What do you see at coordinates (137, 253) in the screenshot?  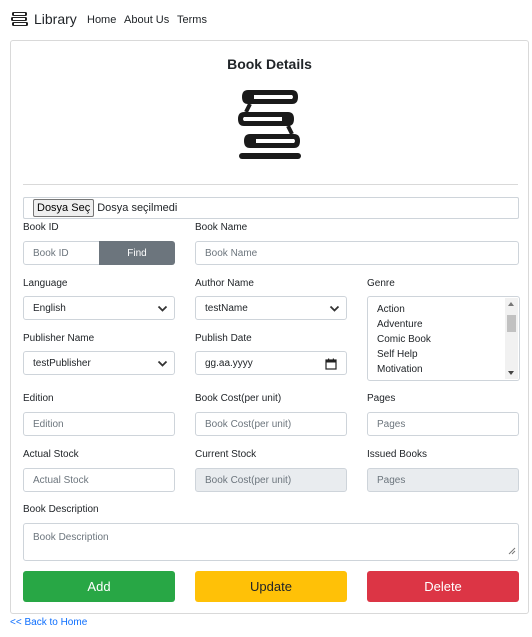 I see `find-button: Find` at bounding box center [137, 253].